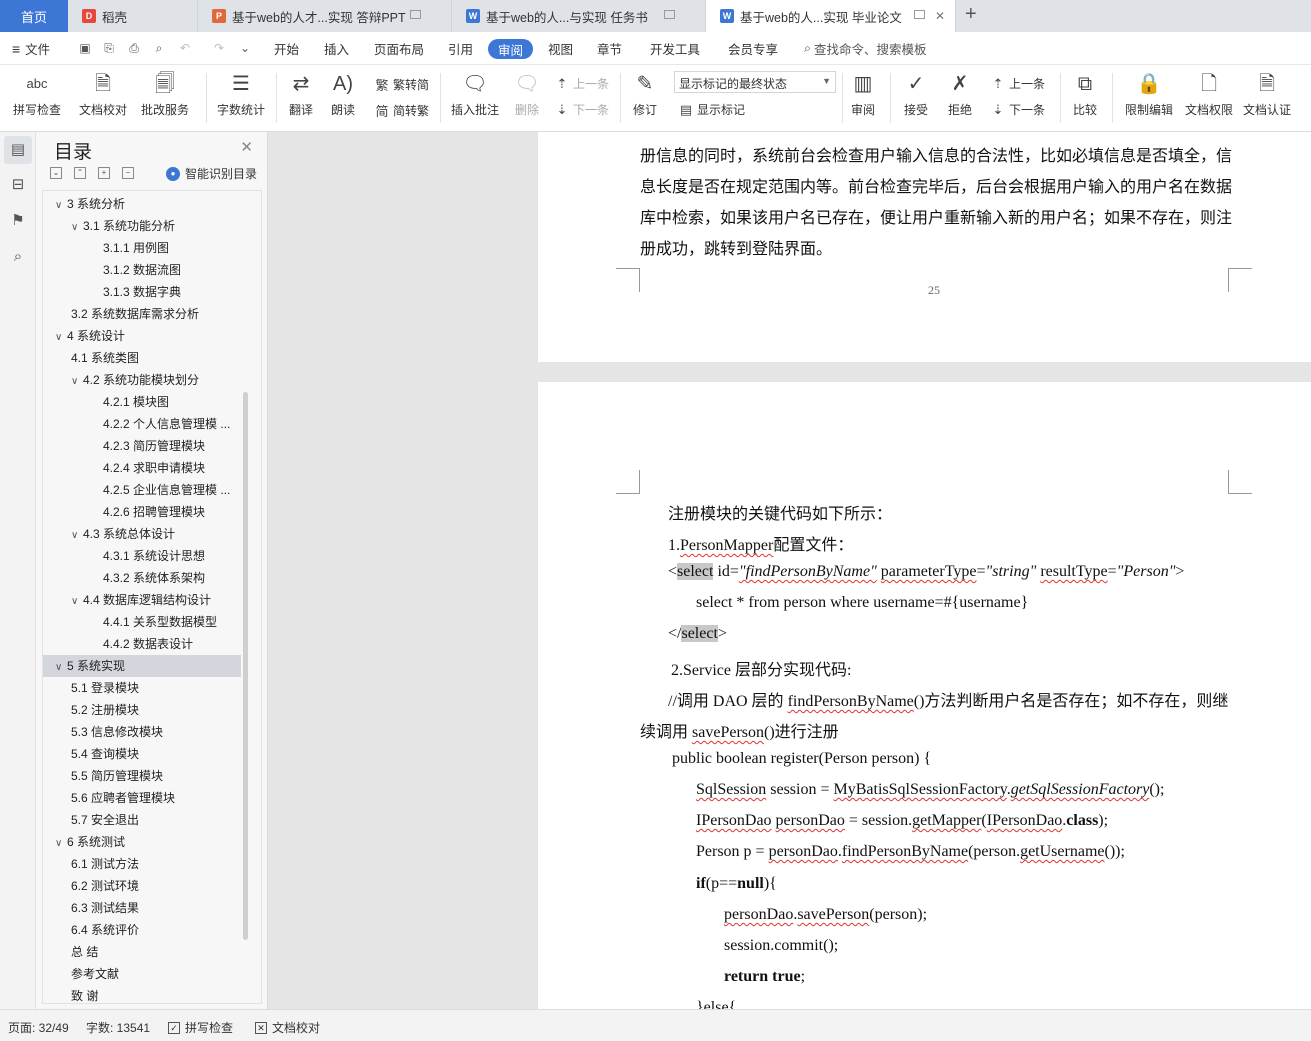 Image resolution: width=1311 pixels, height=1041 pixels. Describe the element at coordinates (142, 622) in the screenshot. I see `toc-item: 4.4.1 关系型数据模型` at that location.